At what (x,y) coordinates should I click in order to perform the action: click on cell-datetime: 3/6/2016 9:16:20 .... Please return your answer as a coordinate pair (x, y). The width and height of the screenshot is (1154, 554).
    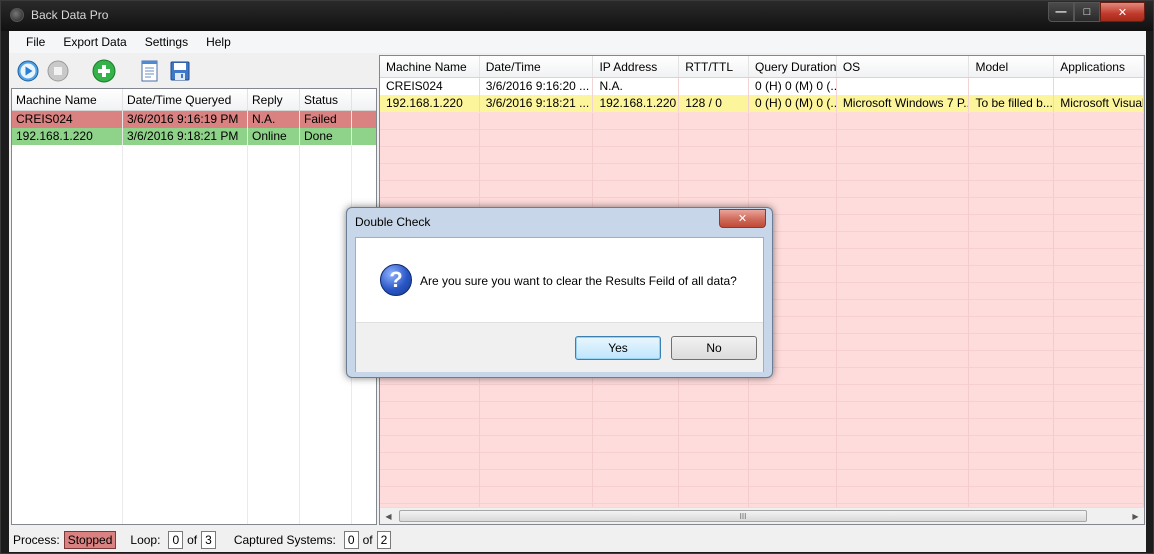
    Looking at the image, I should click on (537, 86).